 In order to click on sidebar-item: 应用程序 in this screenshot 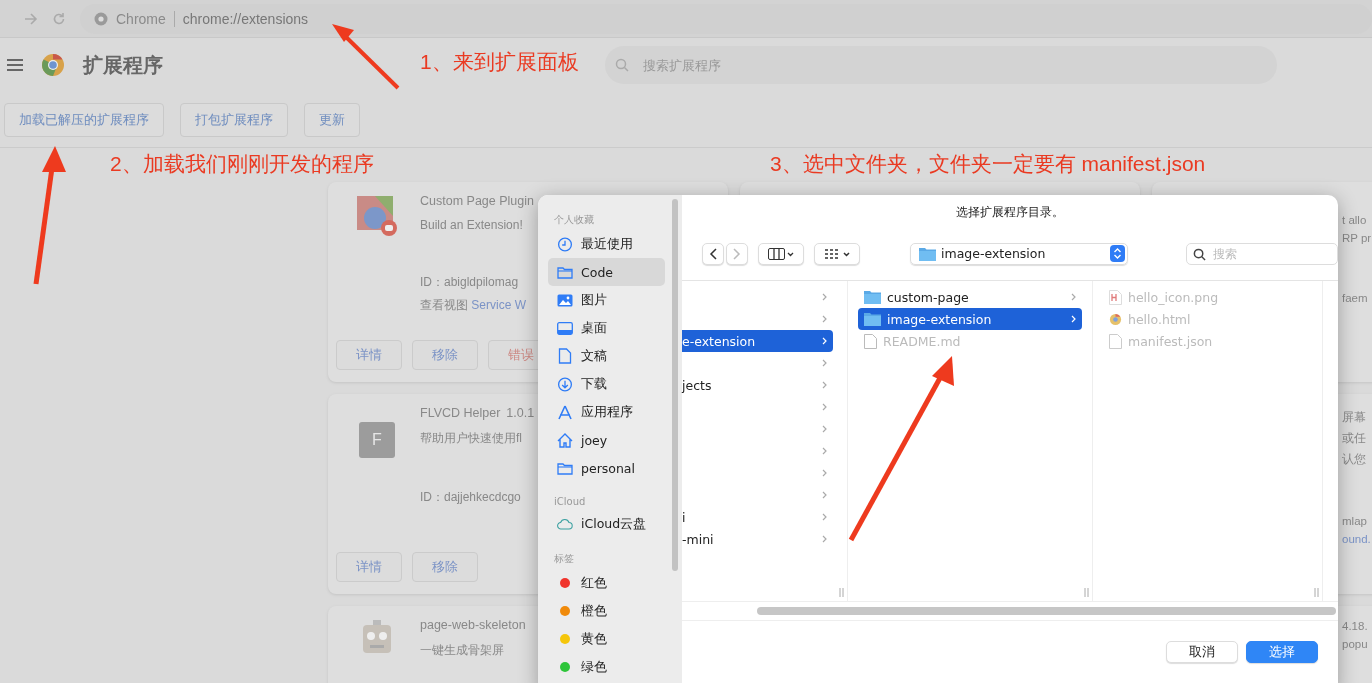, I will do `click(606, 412)`.